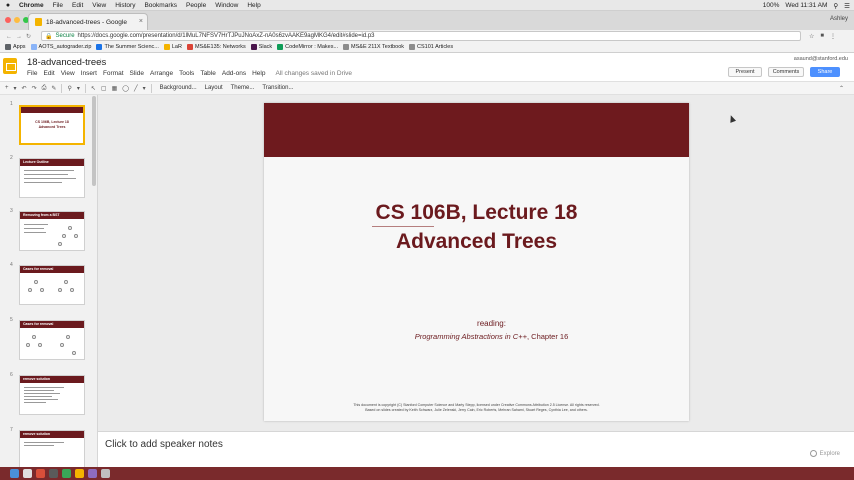 The height and width of the screenshot is (480, 854). What do you see at coordinates (822, 36) in the screenshot?
I see `extension-icon: ■` at bounding box center [822, 36].